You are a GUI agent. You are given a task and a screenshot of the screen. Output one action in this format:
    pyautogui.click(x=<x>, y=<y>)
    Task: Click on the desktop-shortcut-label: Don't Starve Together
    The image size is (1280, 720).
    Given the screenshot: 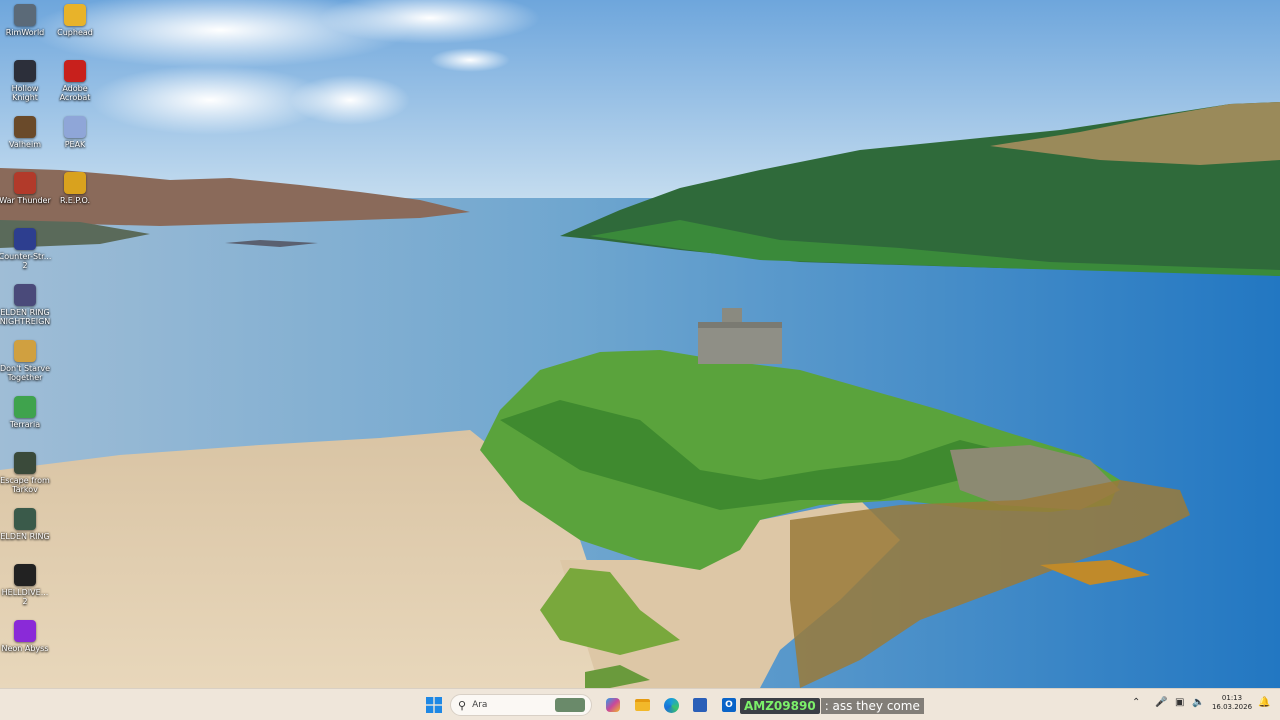 What is the action you would take?
    pyautogui.click(x=25, y=373)
    